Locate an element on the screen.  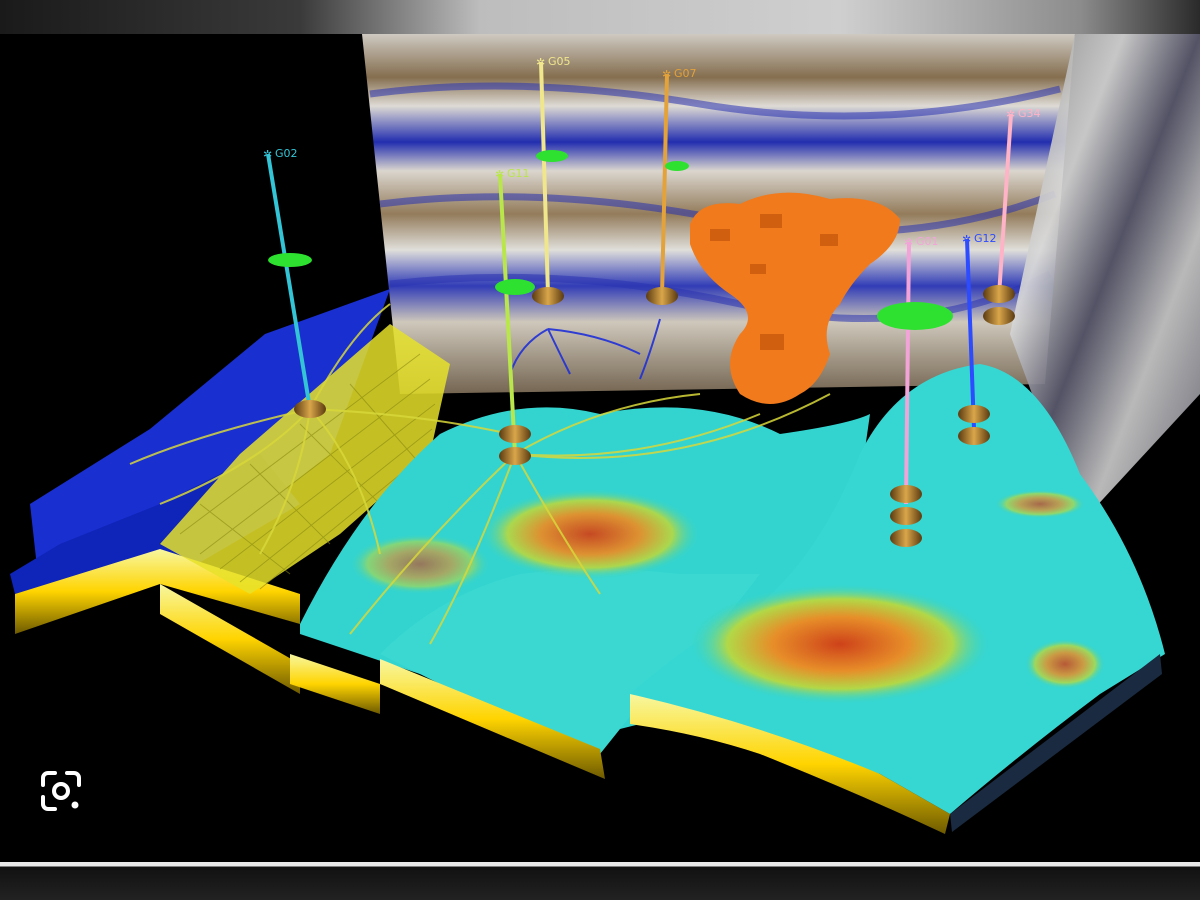
top-banner is located at coordinates (600, 17).